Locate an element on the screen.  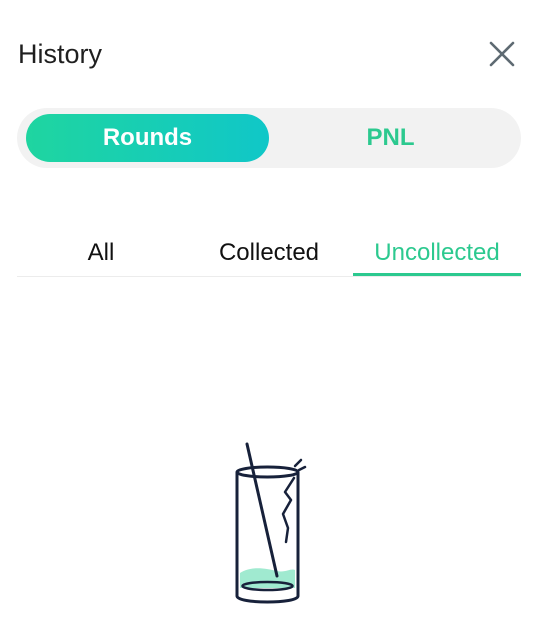
tab-uncollected: Uncollected is located at coordinates (437, 254).